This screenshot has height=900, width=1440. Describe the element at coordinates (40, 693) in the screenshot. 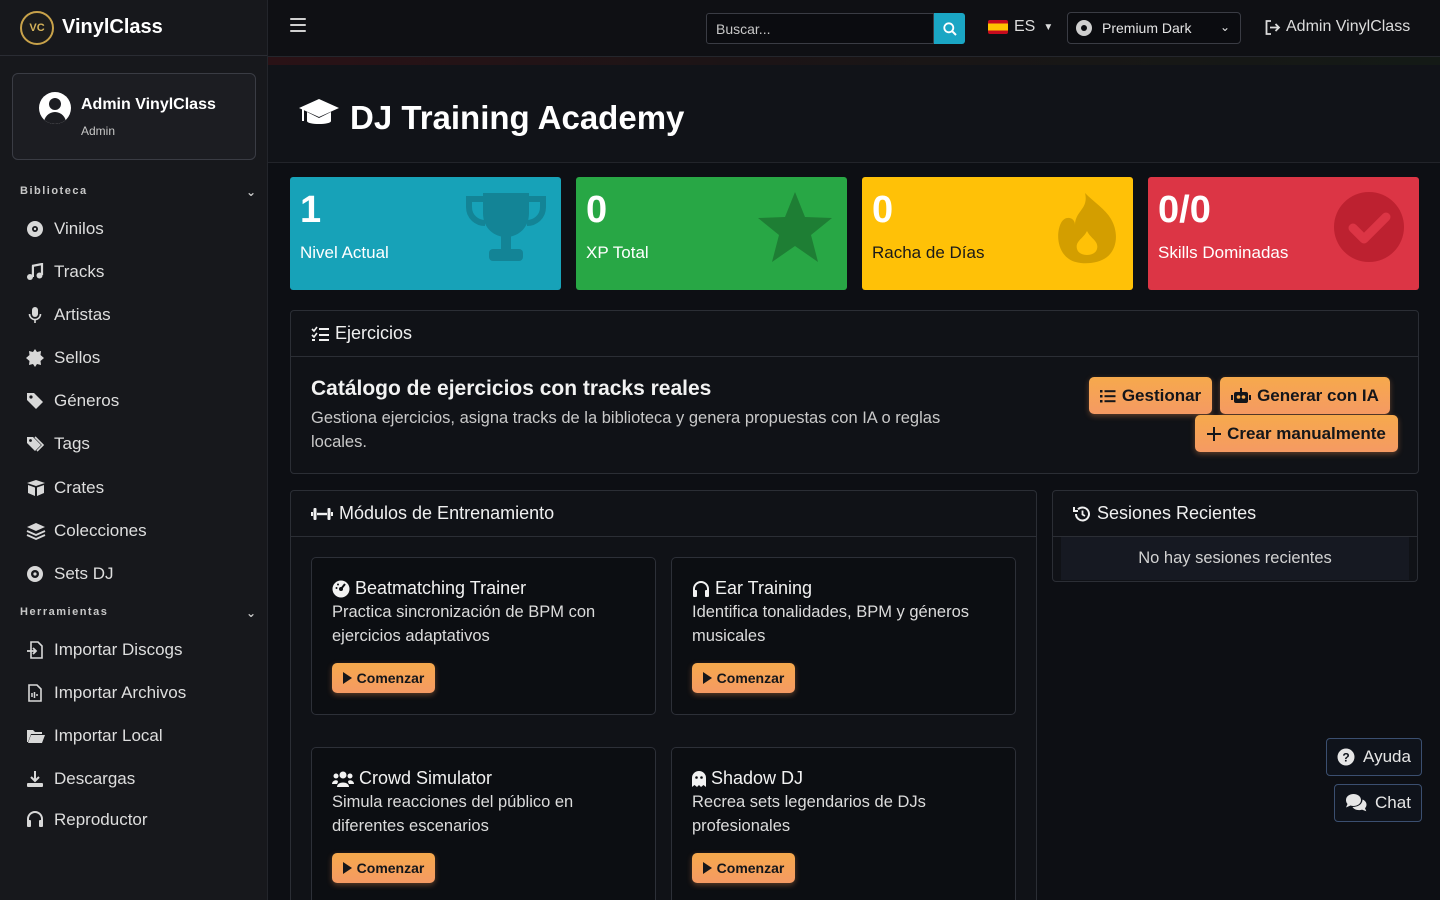

I see `file-audio-icon` at that location.